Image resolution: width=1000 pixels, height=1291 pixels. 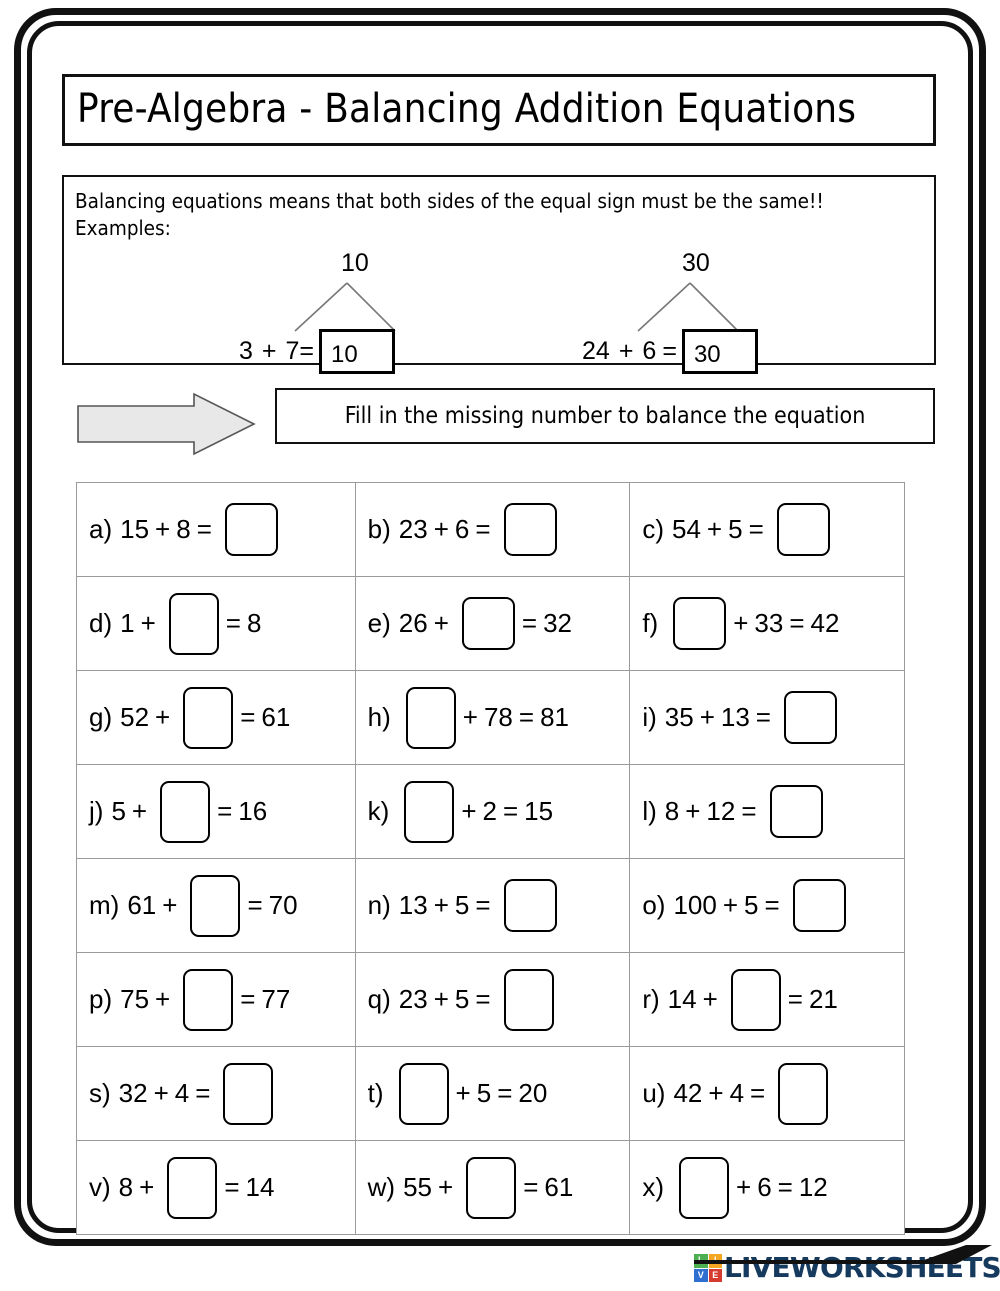 I want to click on answer-input-b, so click(x=530, y=529).